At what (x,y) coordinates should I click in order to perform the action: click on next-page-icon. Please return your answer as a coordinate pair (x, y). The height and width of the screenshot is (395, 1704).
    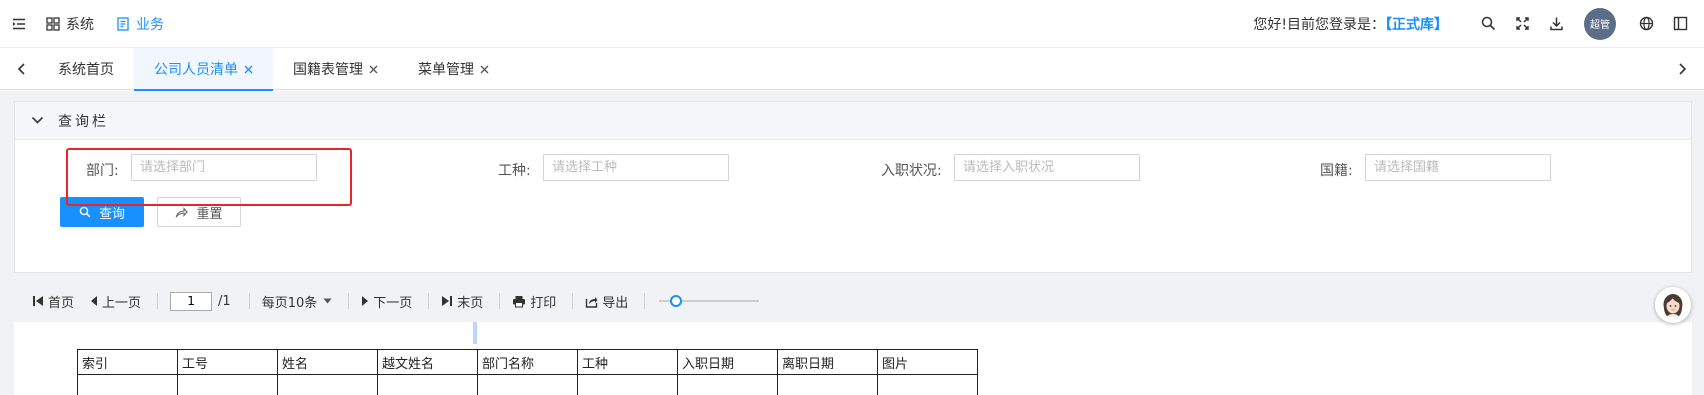
    Looking at the image, I should click on (365, 301).